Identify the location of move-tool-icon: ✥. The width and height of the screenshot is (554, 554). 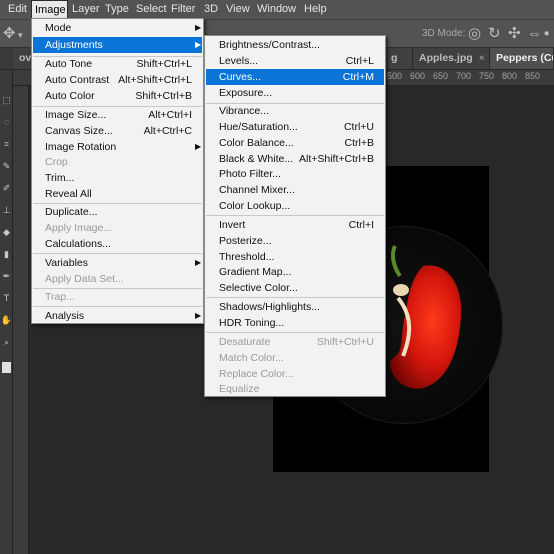
(9, 33).